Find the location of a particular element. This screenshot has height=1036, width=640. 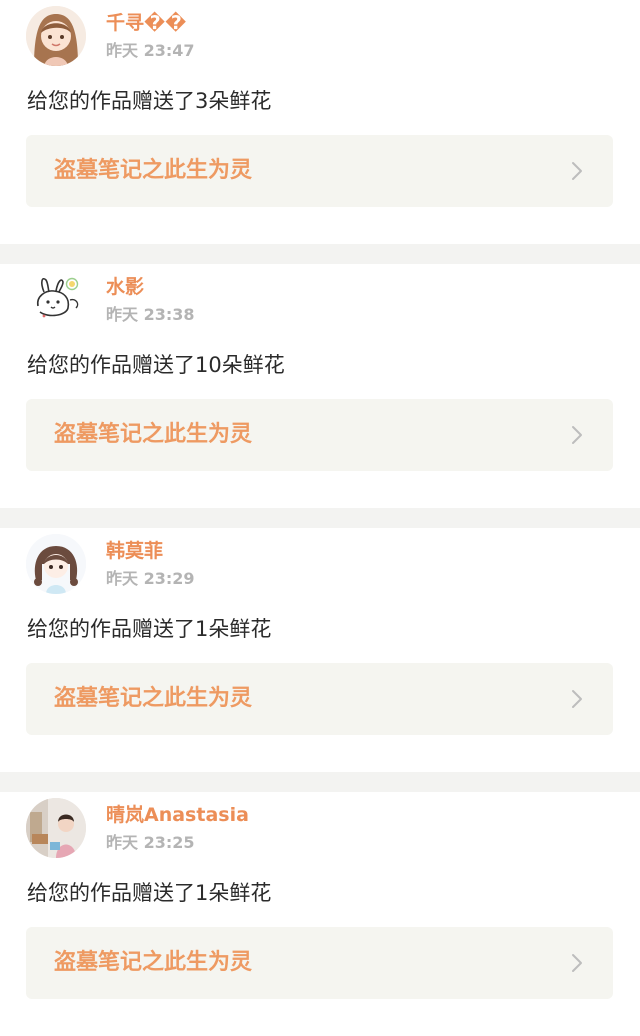

gift-message: 给您的作品赠送了10朵鲜花 is located at coordinates (156, 365).